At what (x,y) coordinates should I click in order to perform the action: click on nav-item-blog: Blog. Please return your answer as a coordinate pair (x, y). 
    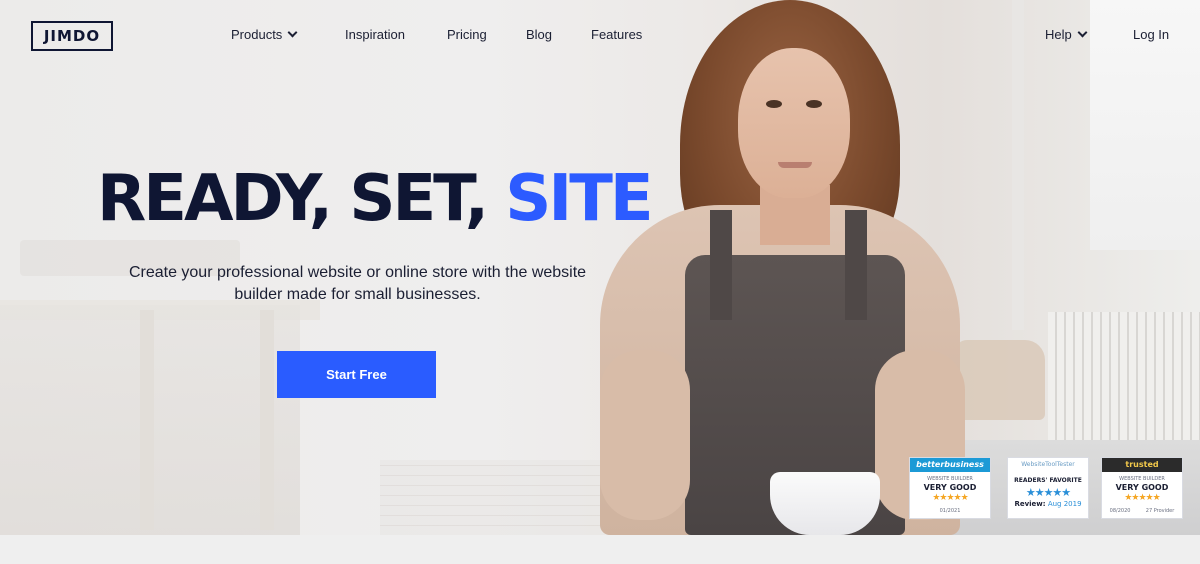
    Looking at the image, I should click on (539, 34).